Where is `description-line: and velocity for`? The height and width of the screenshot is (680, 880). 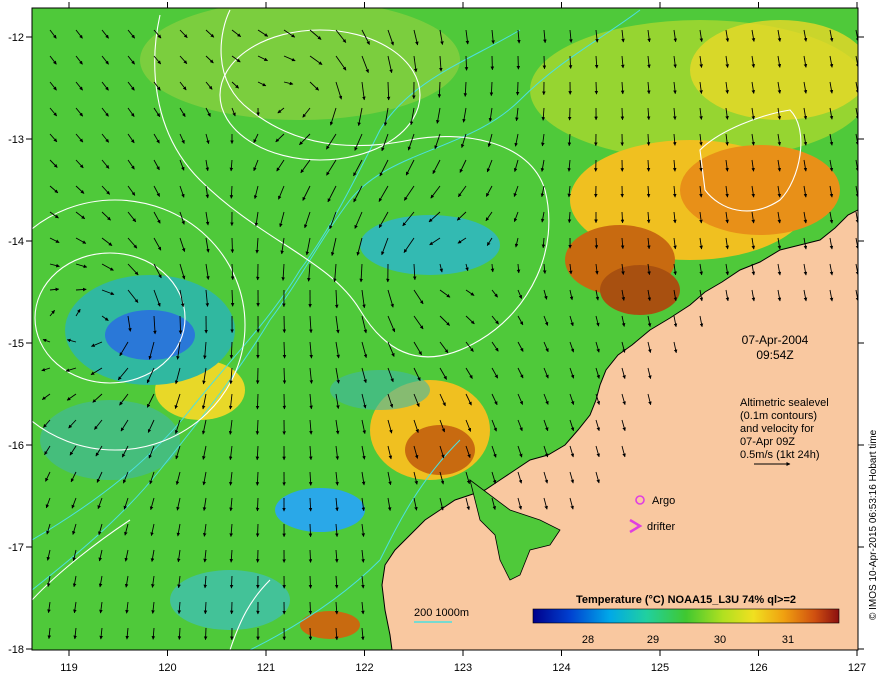
description-line: and velocity for is located at coordinates (777, 429).